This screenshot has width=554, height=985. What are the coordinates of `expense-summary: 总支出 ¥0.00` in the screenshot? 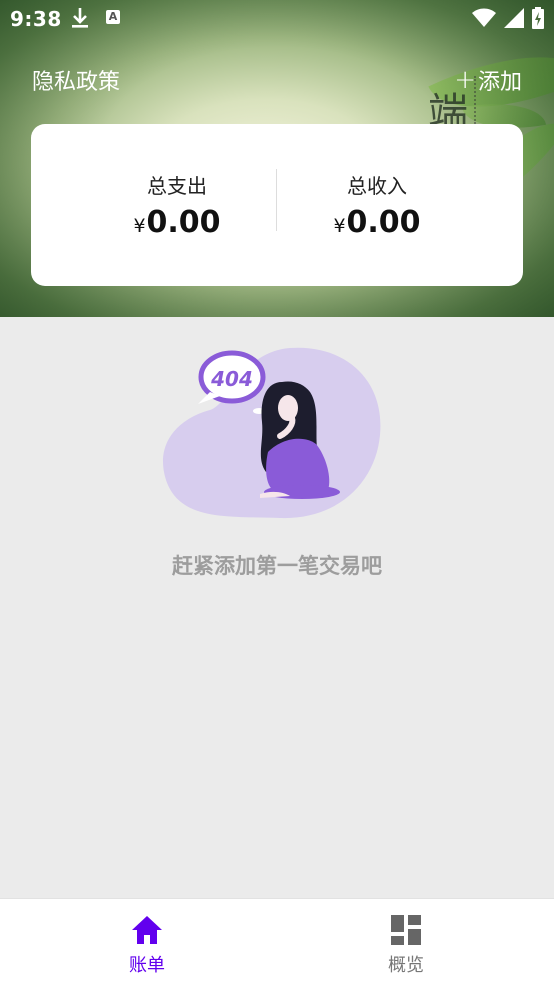 It's located at (177, 205).